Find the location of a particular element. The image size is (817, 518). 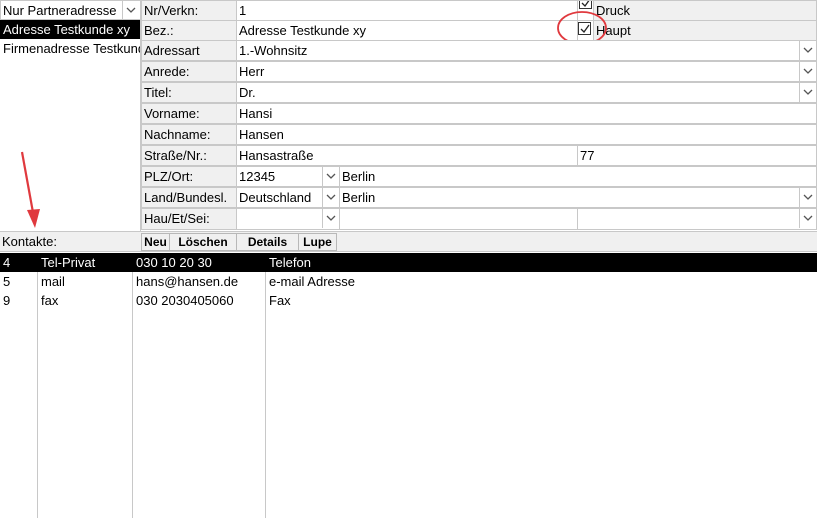

contact-row: 4 Tel-Privat 030 10 20 30 Telefon is located at coordinates (408, 262).